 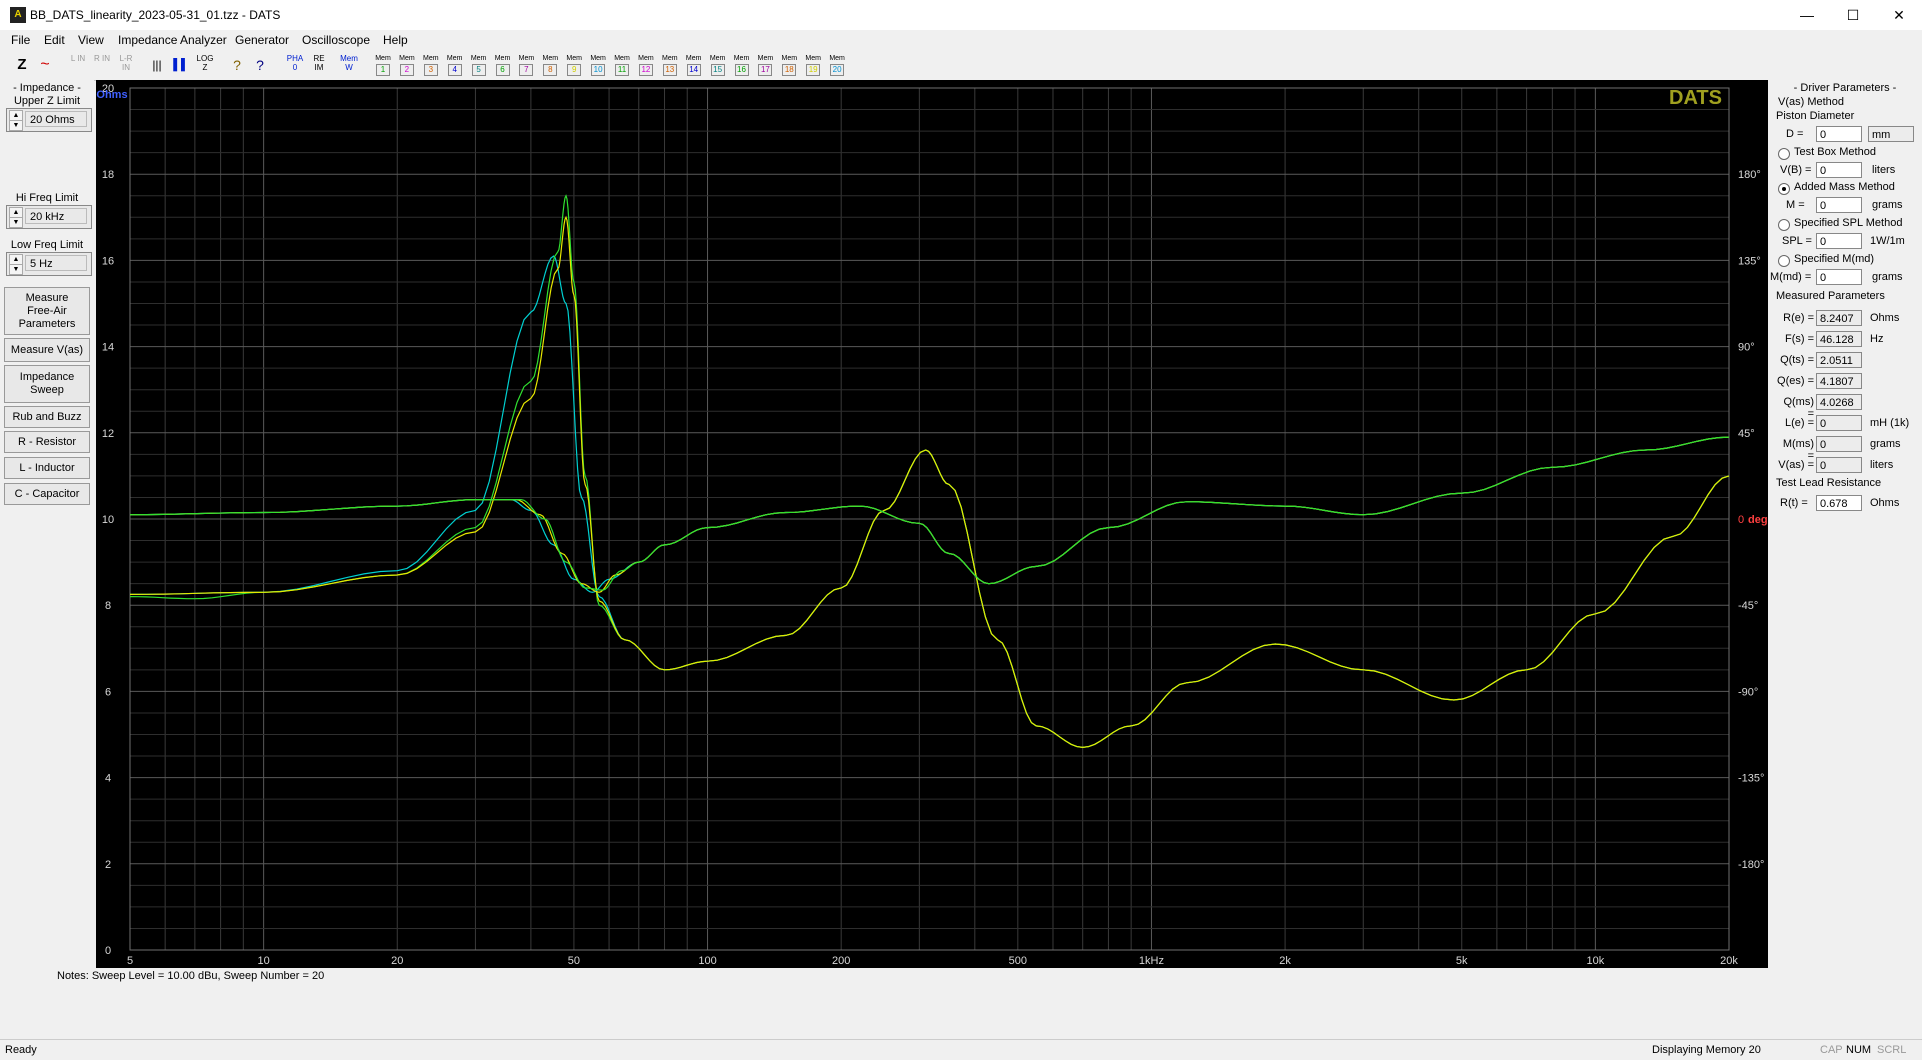 What do you see at coordinates (47, 417) in the screenshot?
I see `rub-and-buzz-button: Rub and Buzz` at bounding box center [47, 417].